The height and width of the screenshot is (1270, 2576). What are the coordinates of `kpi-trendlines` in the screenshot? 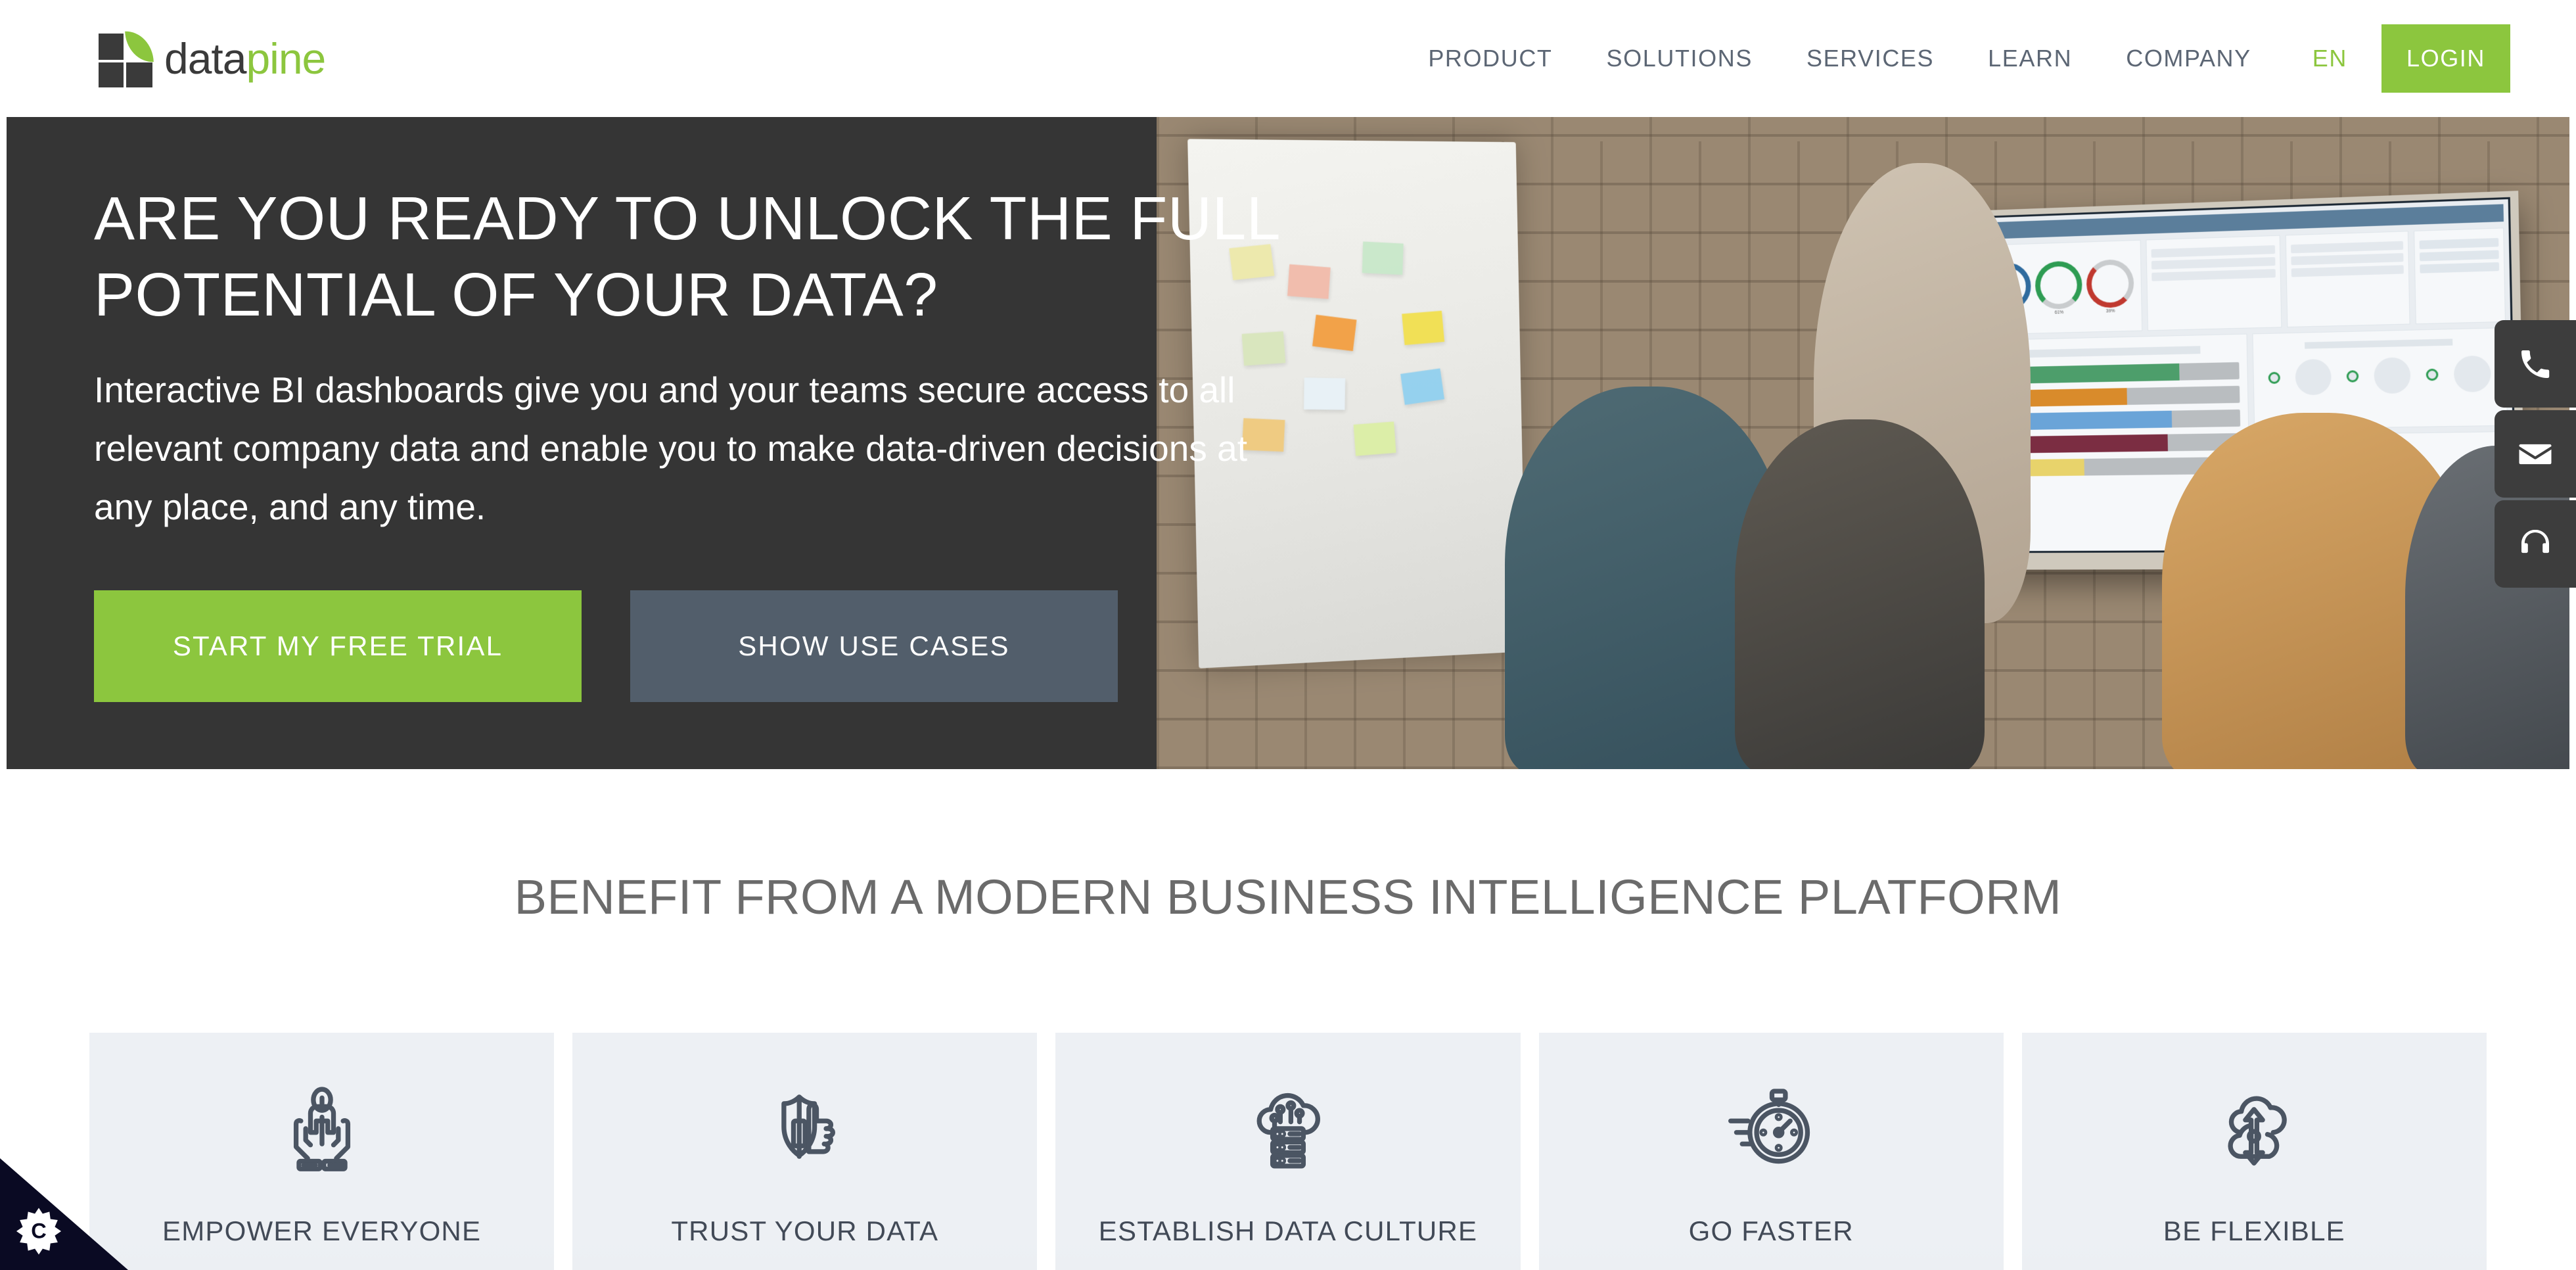 It's located at (2460, 276).